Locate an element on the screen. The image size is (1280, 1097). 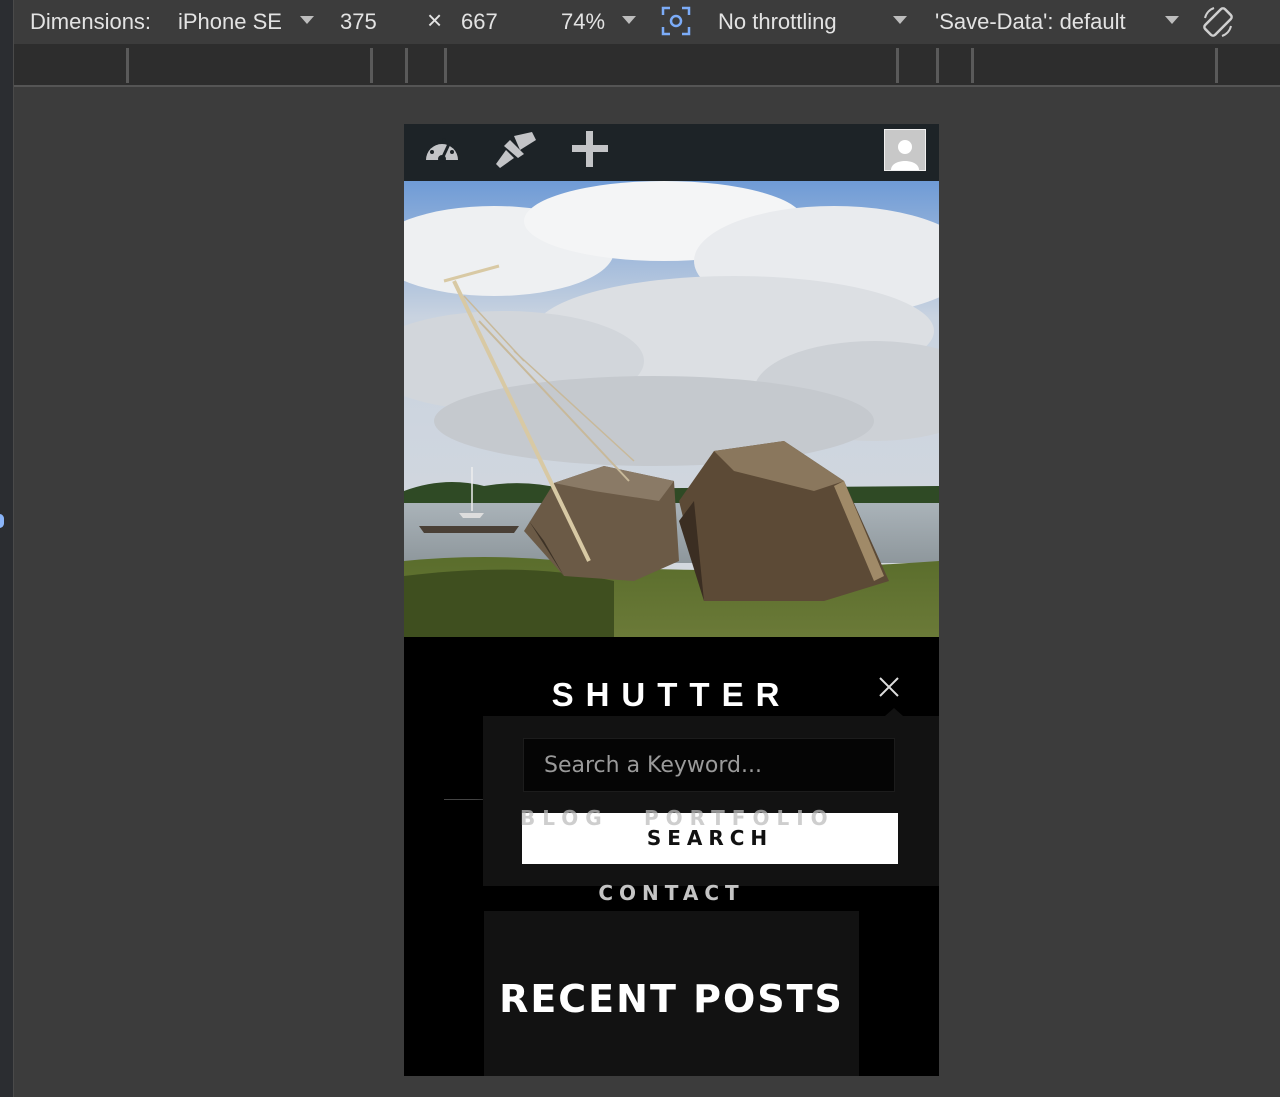
device-select: iPhone SE is located at coordinates (230, 22).